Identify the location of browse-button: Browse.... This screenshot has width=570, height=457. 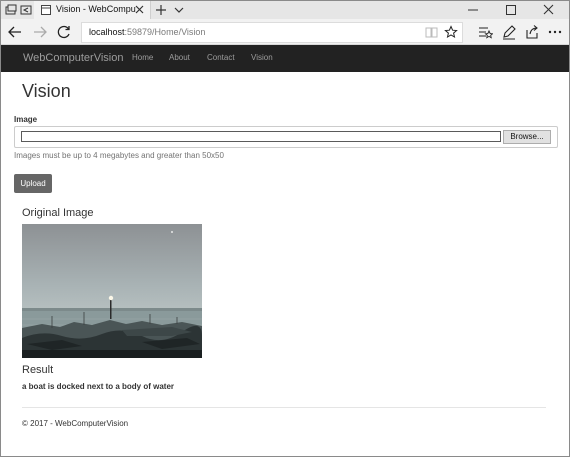
(527, 137).